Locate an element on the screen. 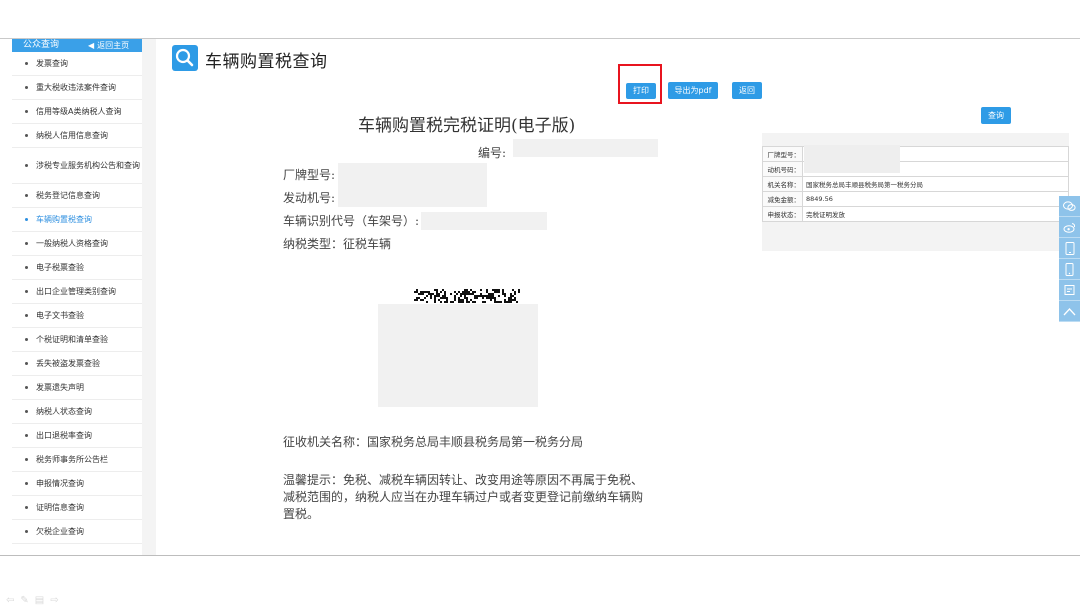  sidebar-item: 重大税收违法案件查询 is located at coordinates (77, 88).